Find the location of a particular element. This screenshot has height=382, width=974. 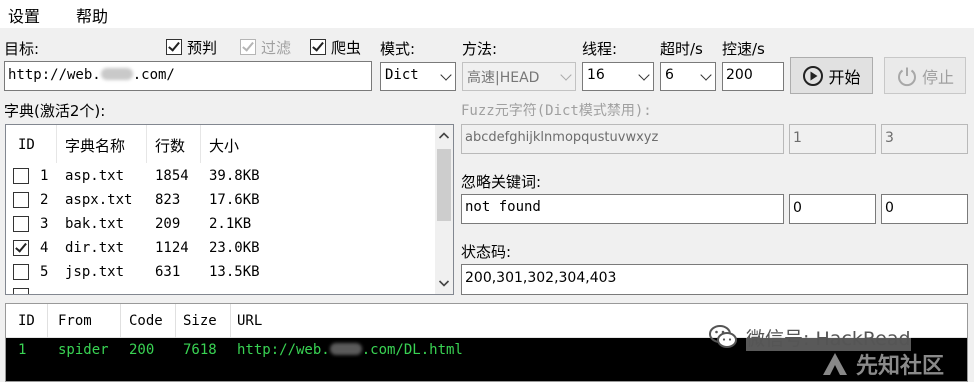

fuzz-max-input: 3 is located at coordinates (924, 139).